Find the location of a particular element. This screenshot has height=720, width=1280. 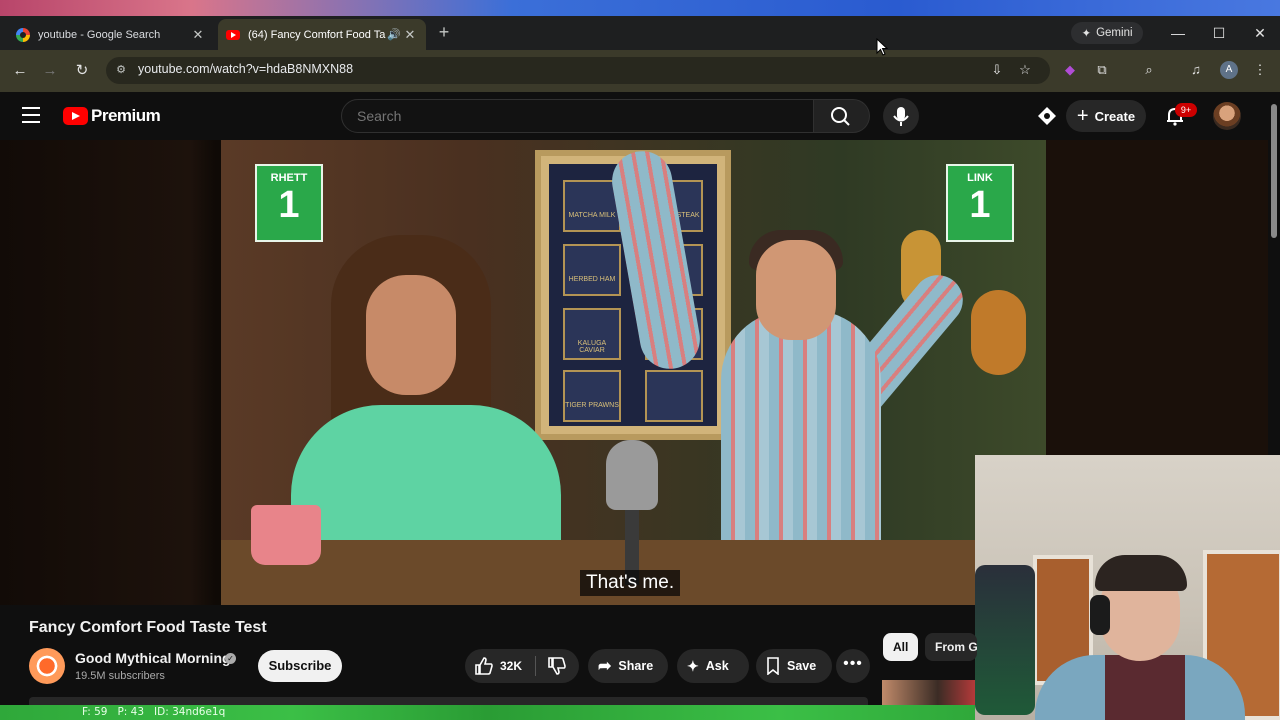

score-name: RHETT is located at coordinates (289, 178).